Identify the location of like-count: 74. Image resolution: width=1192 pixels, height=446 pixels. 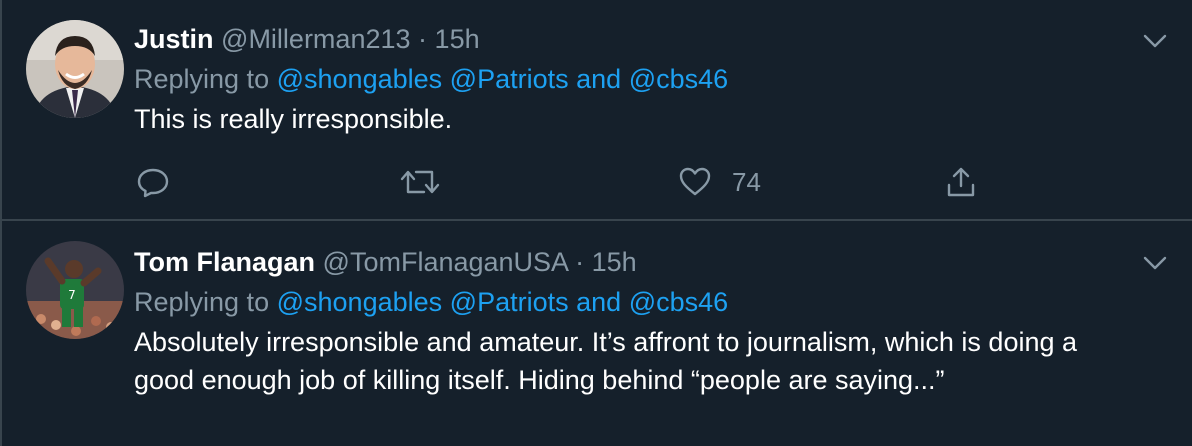
(746, 181).